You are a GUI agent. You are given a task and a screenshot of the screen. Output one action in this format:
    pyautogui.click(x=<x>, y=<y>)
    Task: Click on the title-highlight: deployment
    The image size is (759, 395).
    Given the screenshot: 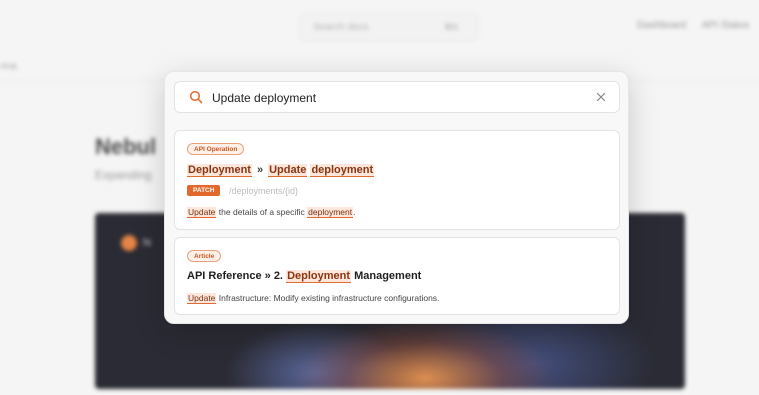 What is the action you would take?
    pyautogui.click(x=342, y=170)
    